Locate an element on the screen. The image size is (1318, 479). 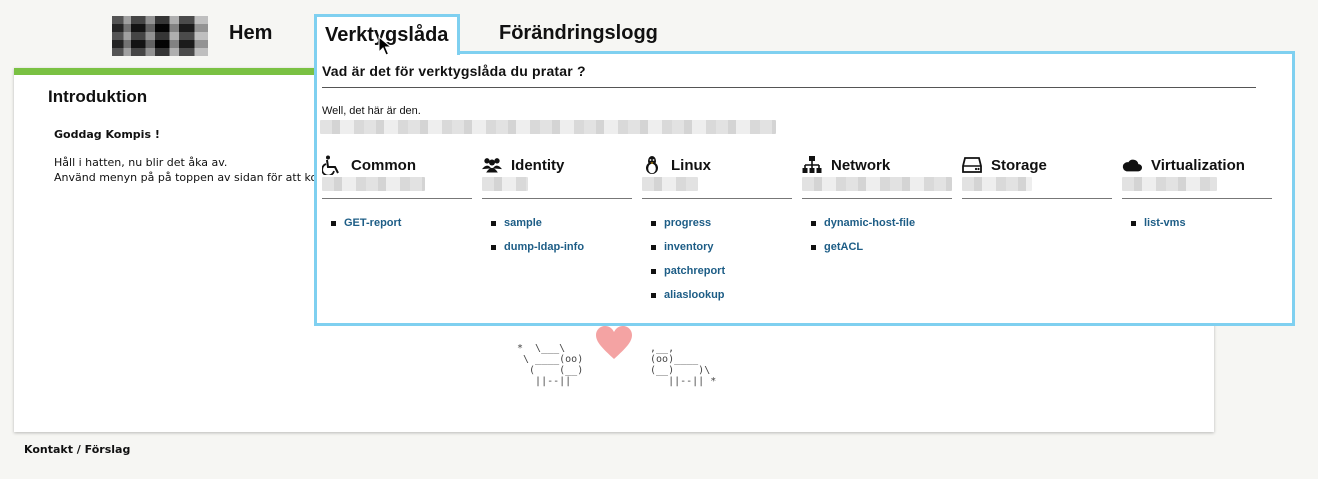
dropdown-divider is located at coordinates (789, 87).